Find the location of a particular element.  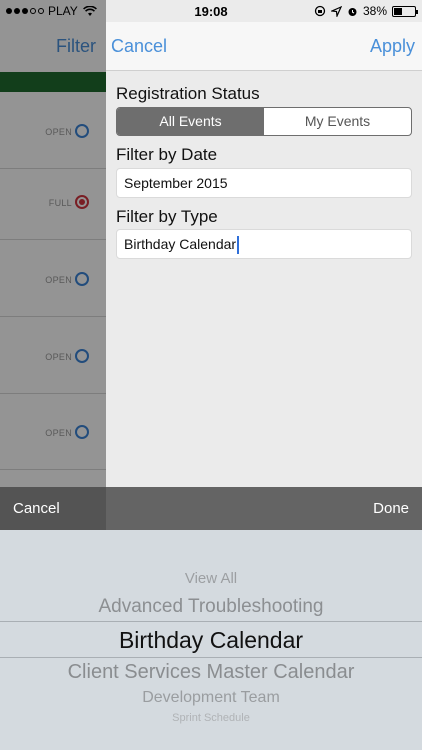

battery-percent: 38% is located at coordinates (374, 11).